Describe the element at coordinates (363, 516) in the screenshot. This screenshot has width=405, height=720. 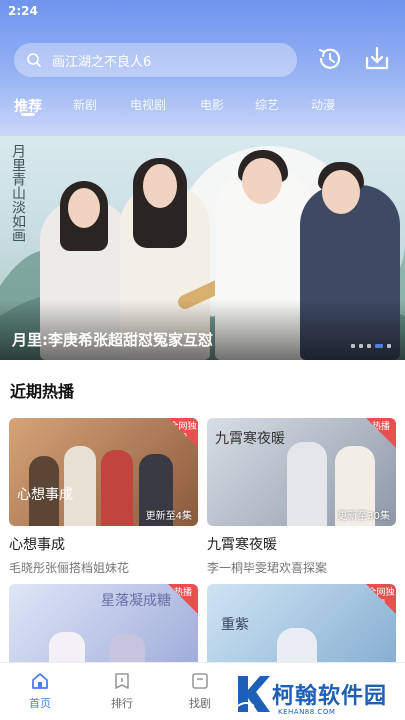
I see `episode-status: 更新至30集` at that location.